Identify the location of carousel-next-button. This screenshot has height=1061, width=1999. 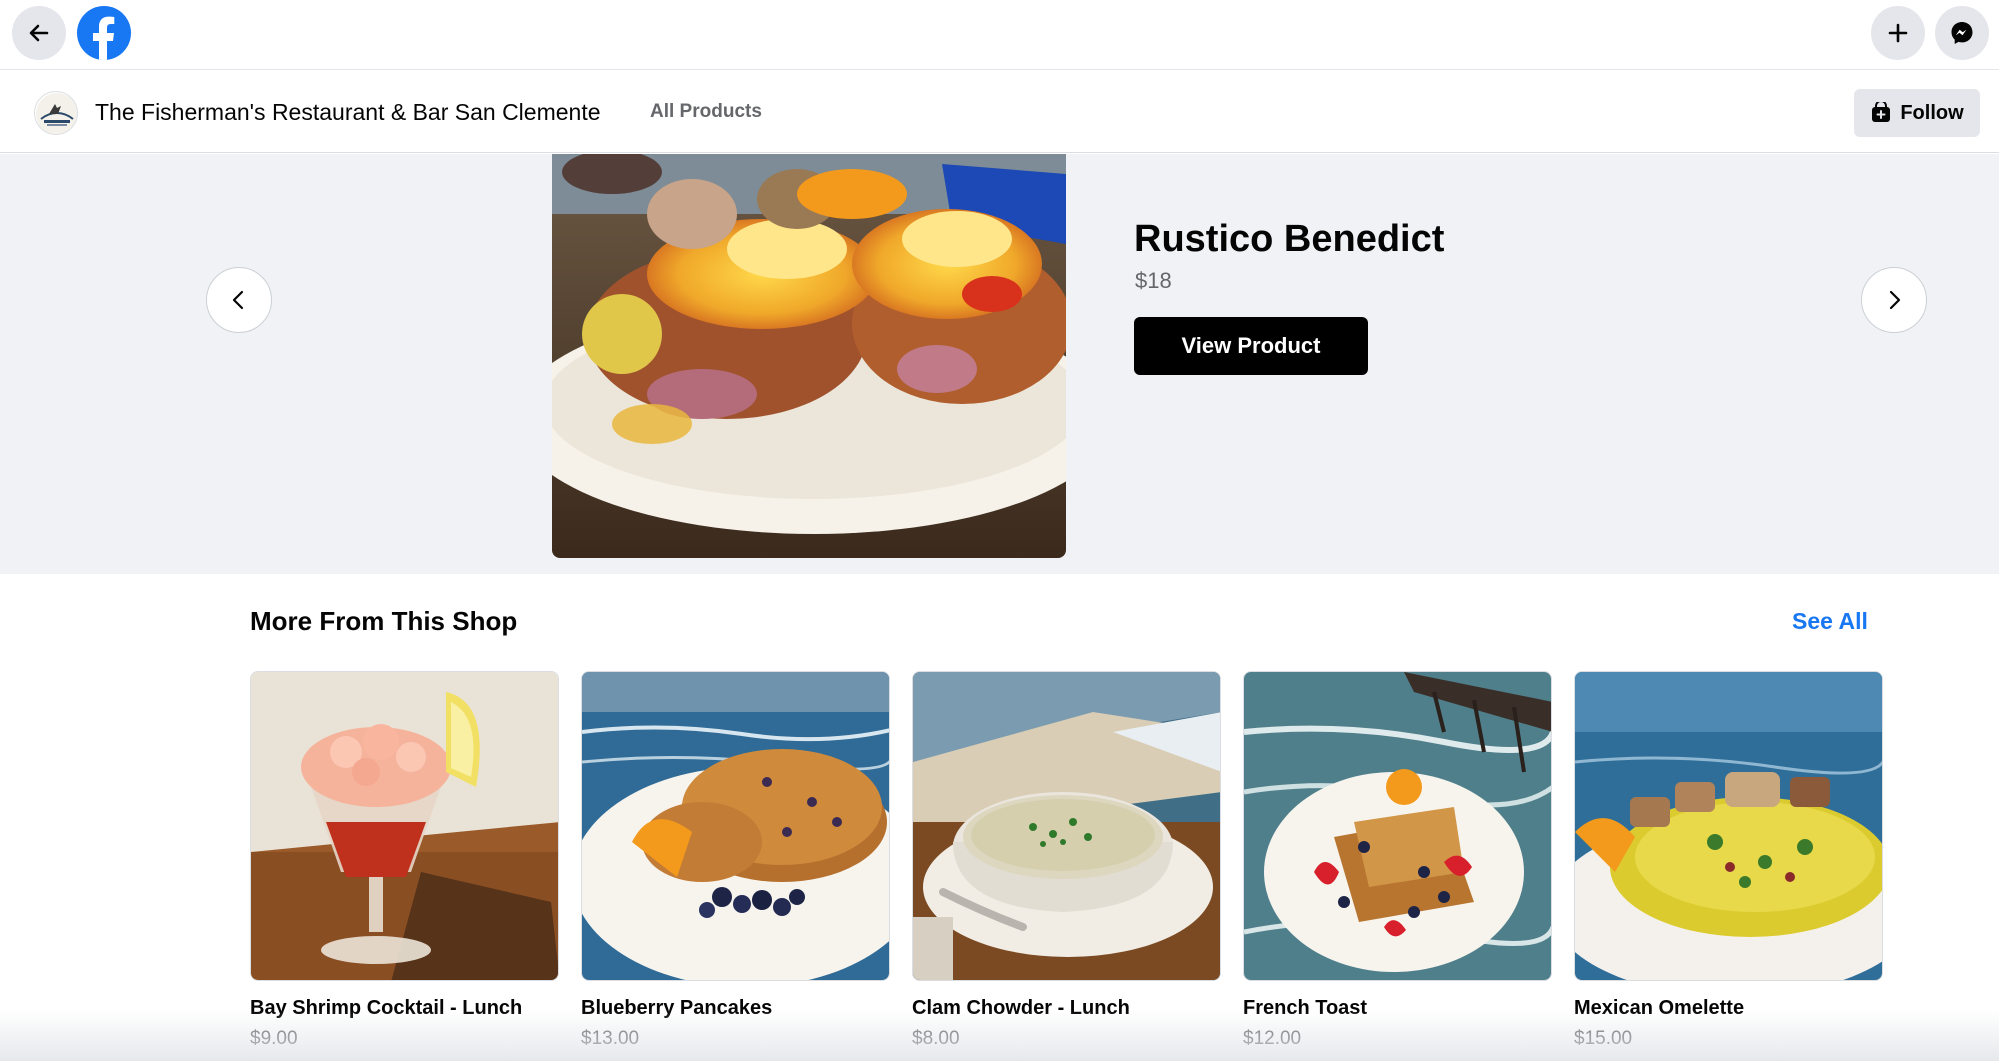
(1894, 300).